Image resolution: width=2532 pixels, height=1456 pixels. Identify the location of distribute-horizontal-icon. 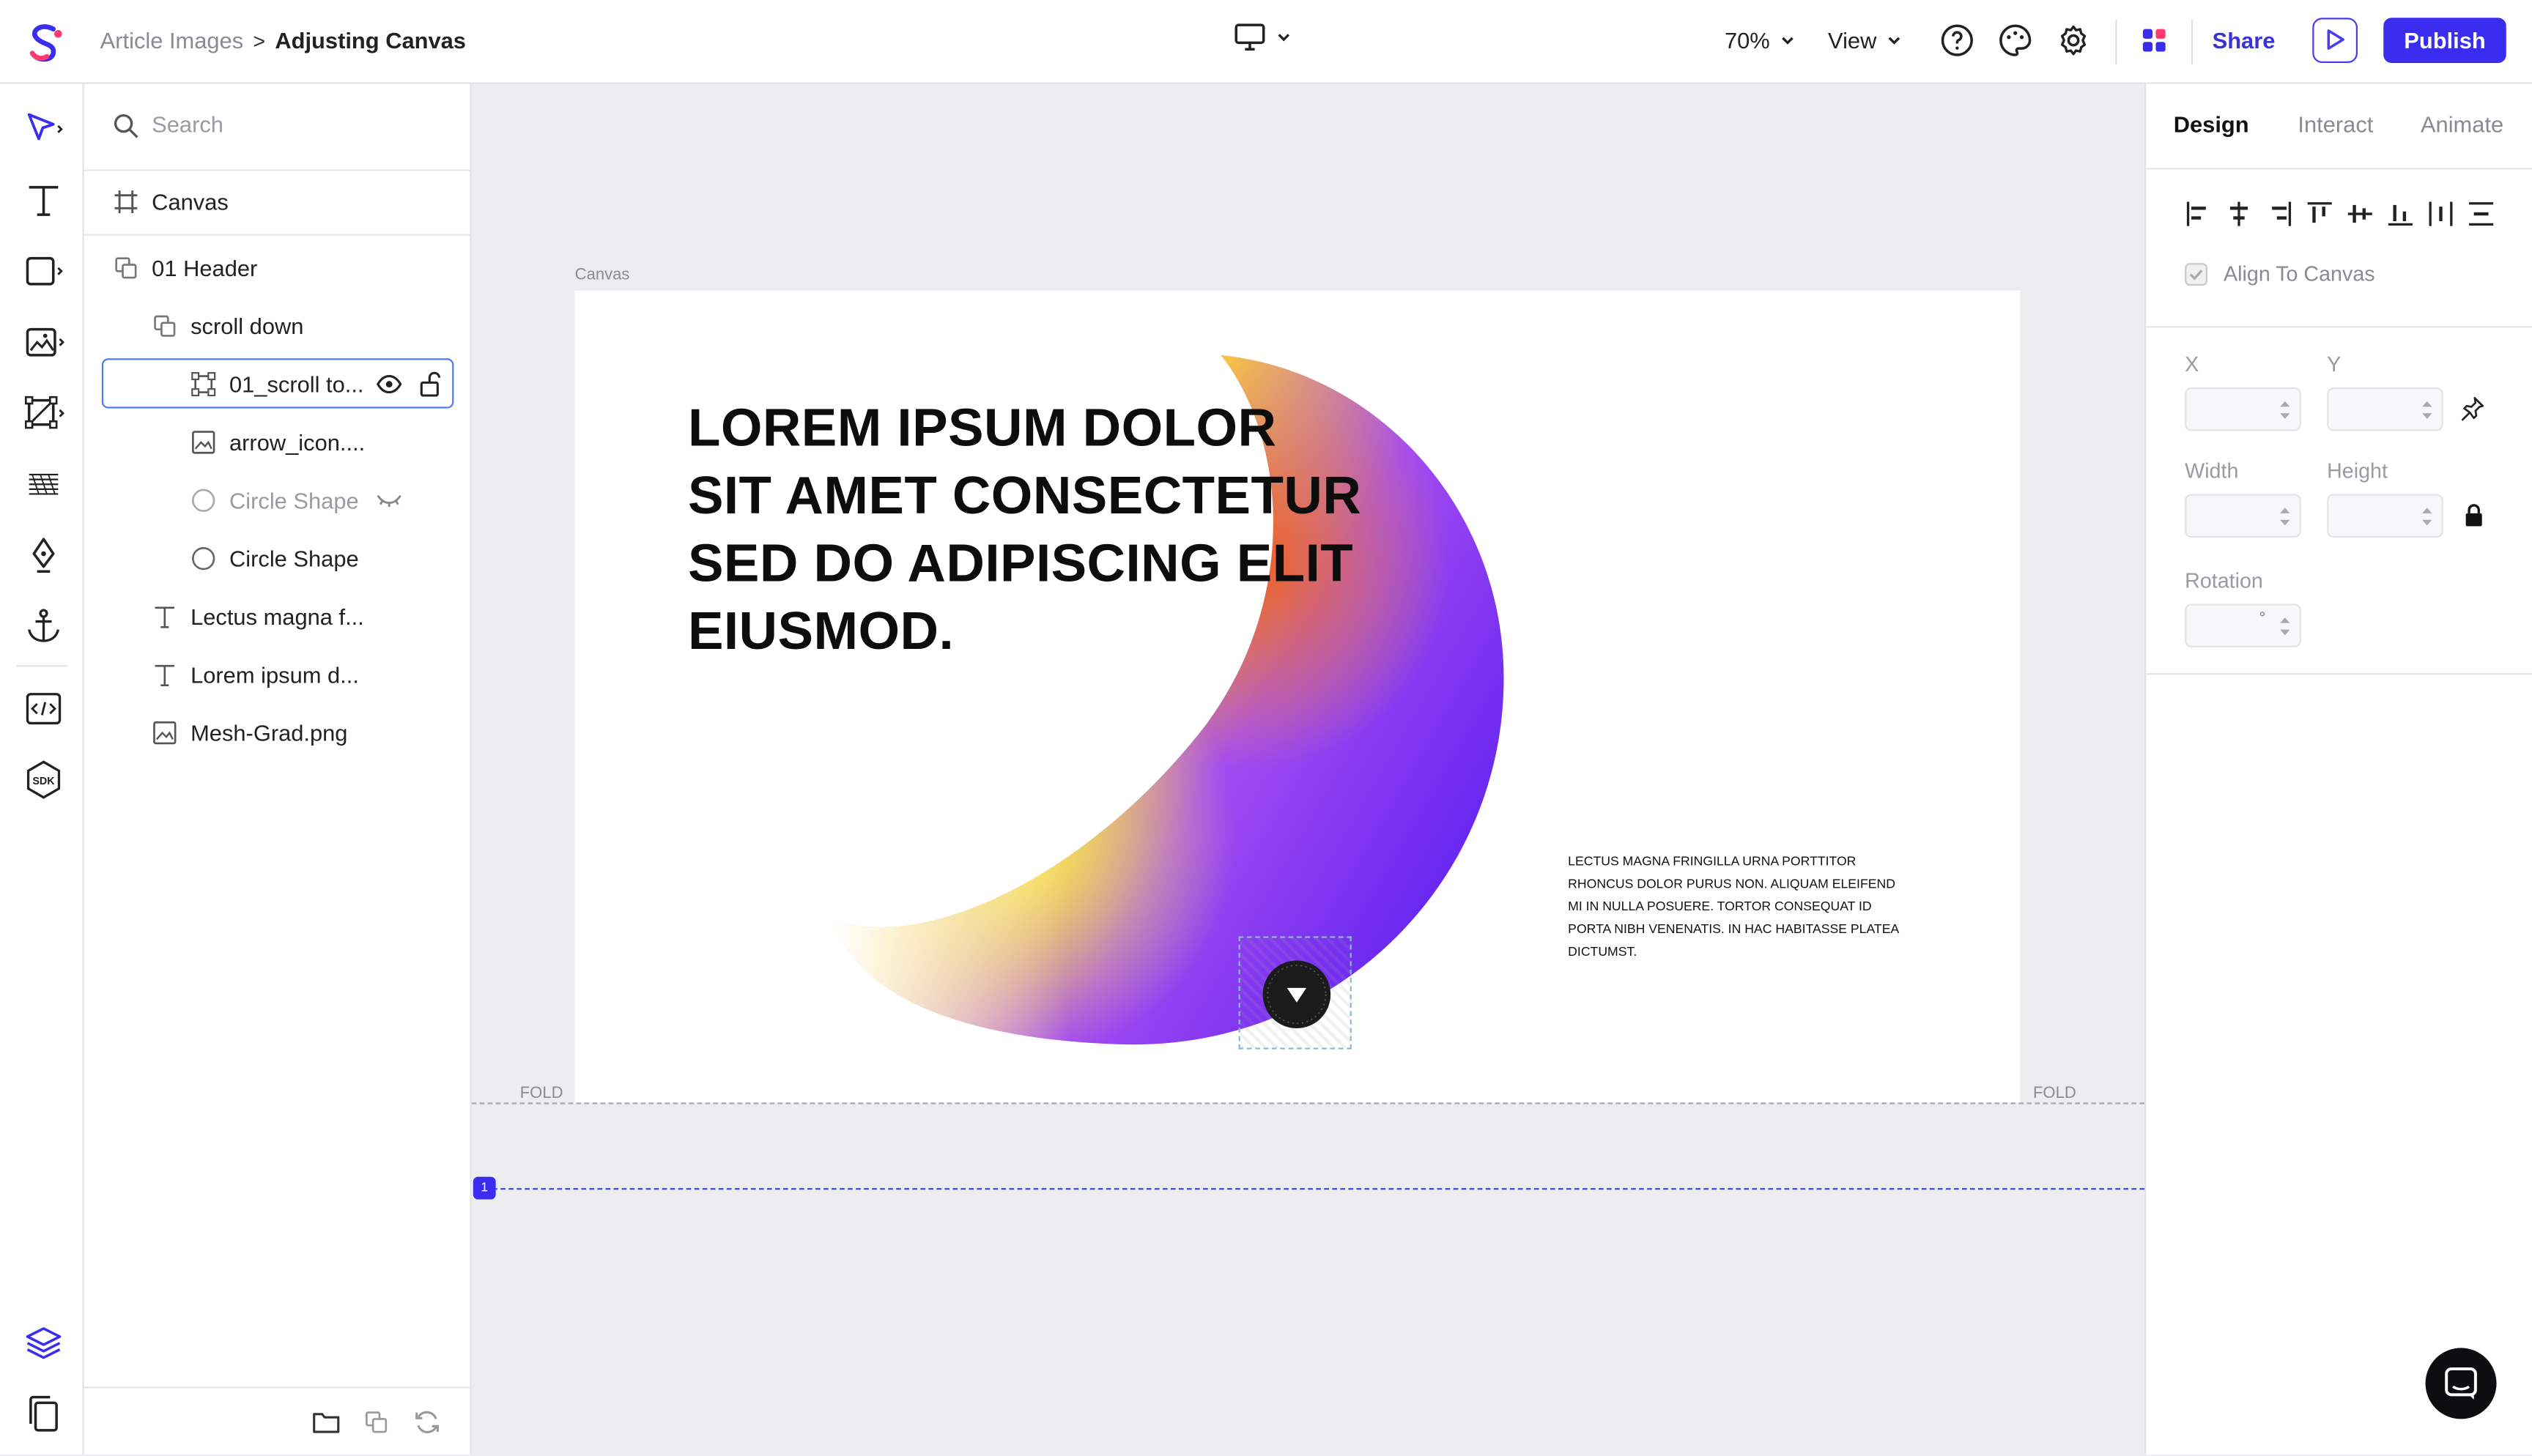
(2440, 214).